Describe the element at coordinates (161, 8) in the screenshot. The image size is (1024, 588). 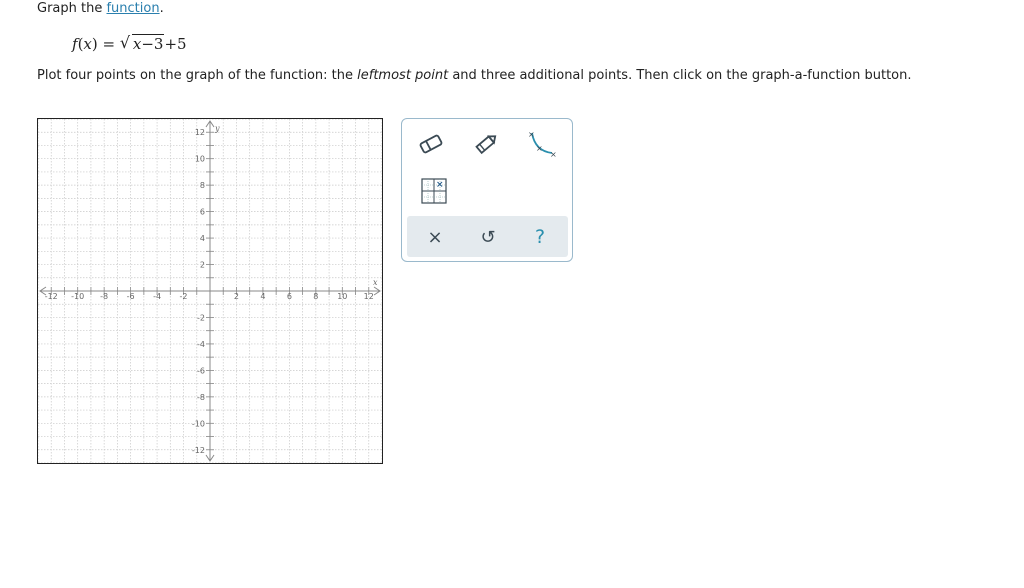
I see `intro-suffix: .` at that location.